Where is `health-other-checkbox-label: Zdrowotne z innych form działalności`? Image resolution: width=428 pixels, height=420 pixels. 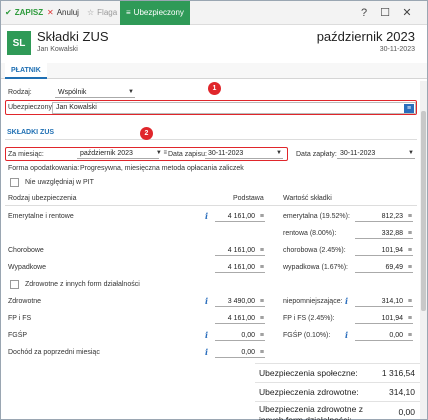
health-other-checkbox-label: Zdrowotne z innych form działalności is located at coordinates (82, 284).